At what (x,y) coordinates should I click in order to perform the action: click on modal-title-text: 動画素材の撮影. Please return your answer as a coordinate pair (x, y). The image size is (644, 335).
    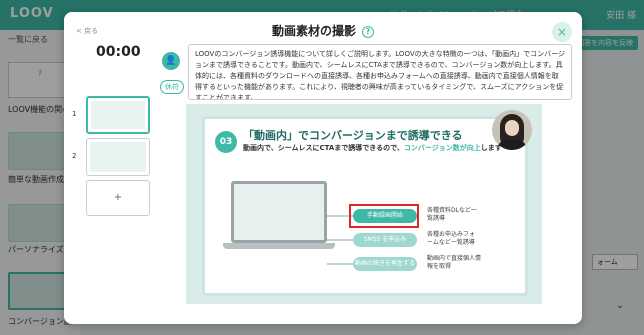
    Looking at the image, I should click on (313, 31).